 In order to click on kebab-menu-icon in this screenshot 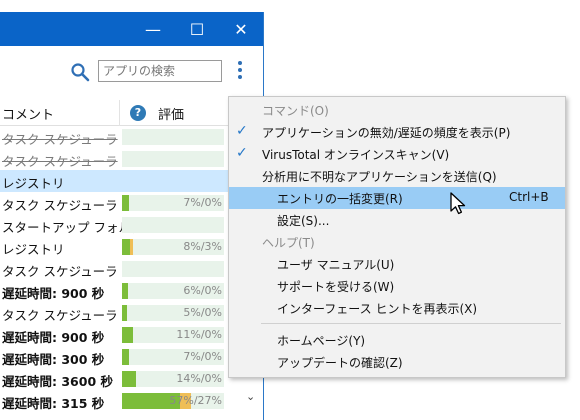, I will do `click(240, 71)`.